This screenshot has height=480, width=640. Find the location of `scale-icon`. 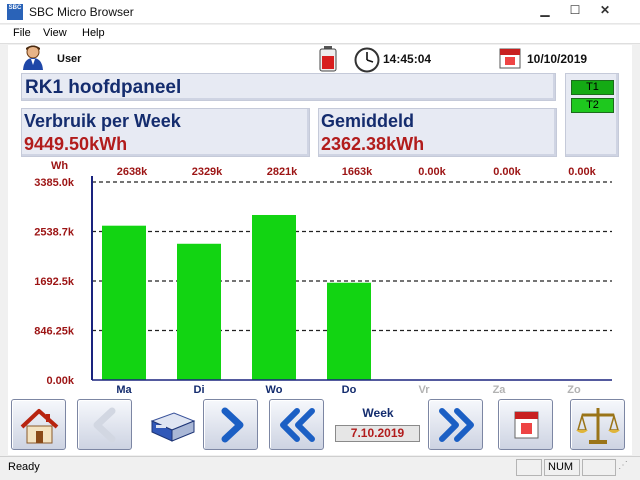

scale-icon is located at coordinates (598, 426).